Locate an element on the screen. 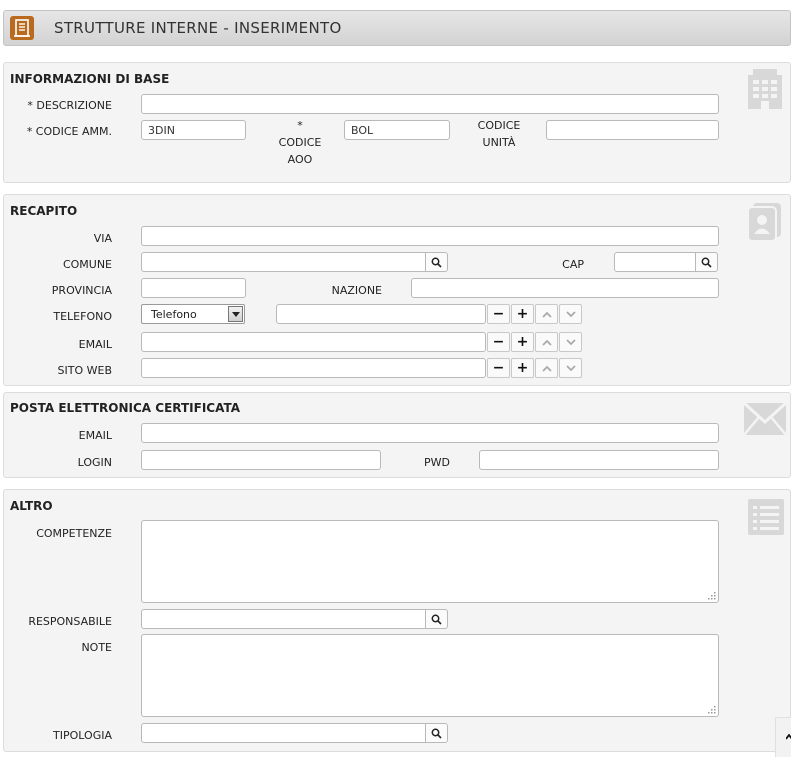 Image resolution: width=791 pixels, height=757 pixels. dropdown-arrow-icon is located at coordinates (235, 314).